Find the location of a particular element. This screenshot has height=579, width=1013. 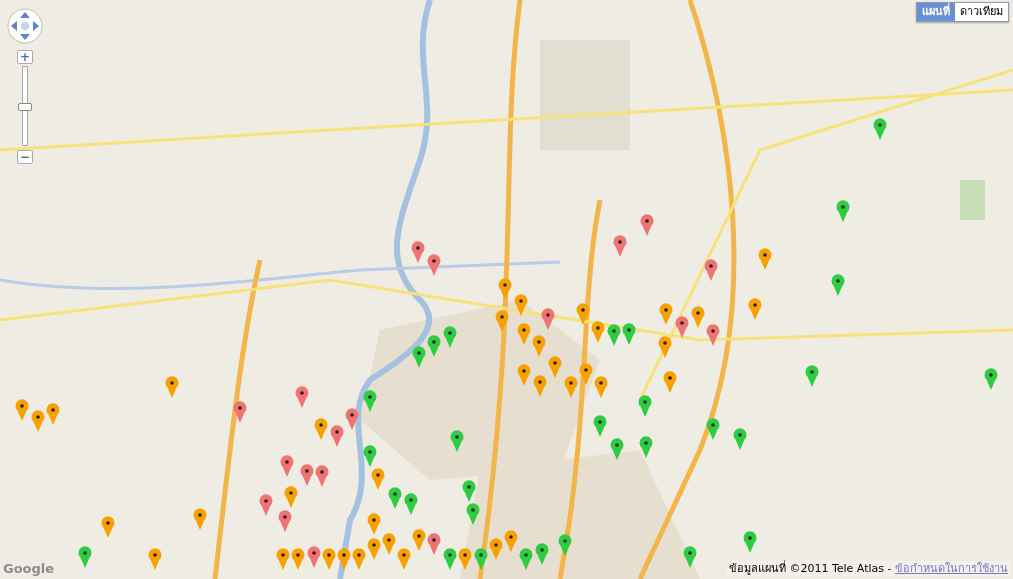

map-type-tab: แผนที่ is located at coordinates (936, 12).